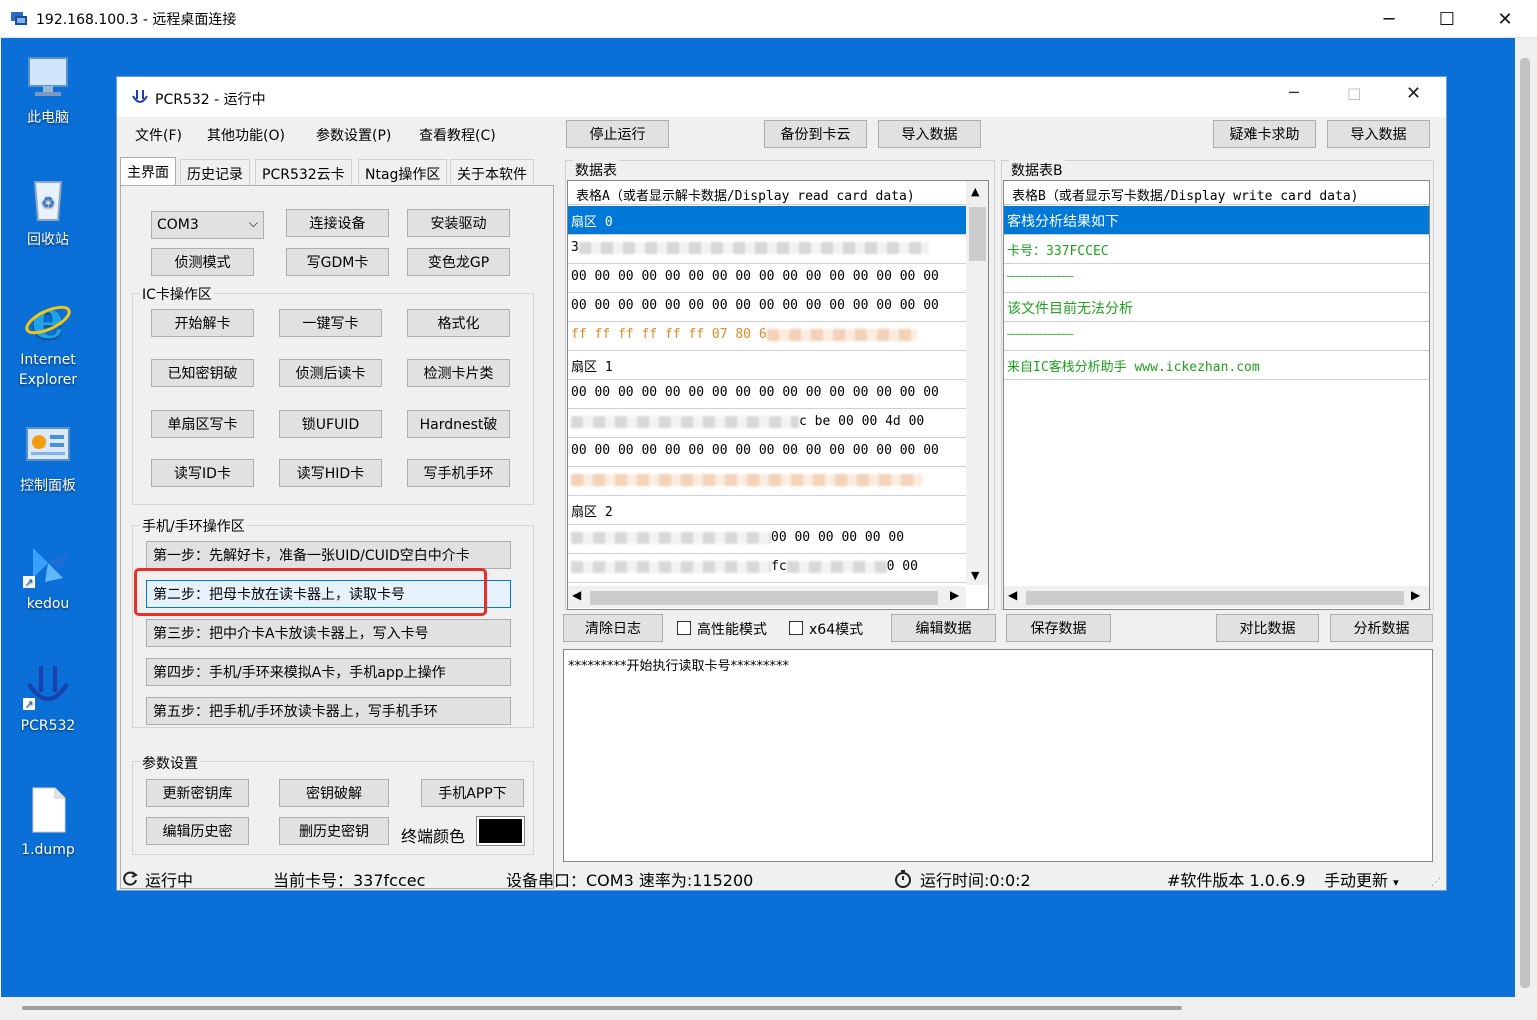 The height and width of the screenshot is (1020, 1537). What do you see at coordinates (337, 262) in the screenshot?
I see `write-gdm-card-button: 写GDM卡` at bounding box center [337, 262].